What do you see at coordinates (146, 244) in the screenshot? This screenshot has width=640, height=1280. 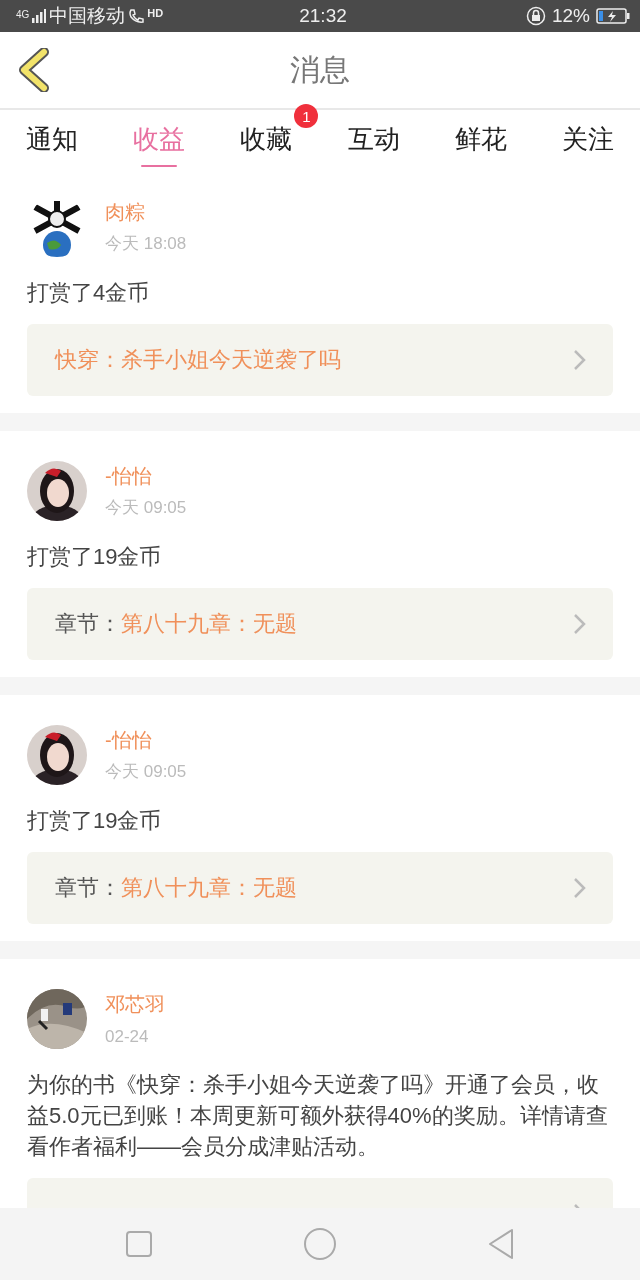 I see `message-time: 今天 18:08` at bounding box center [146, 244].